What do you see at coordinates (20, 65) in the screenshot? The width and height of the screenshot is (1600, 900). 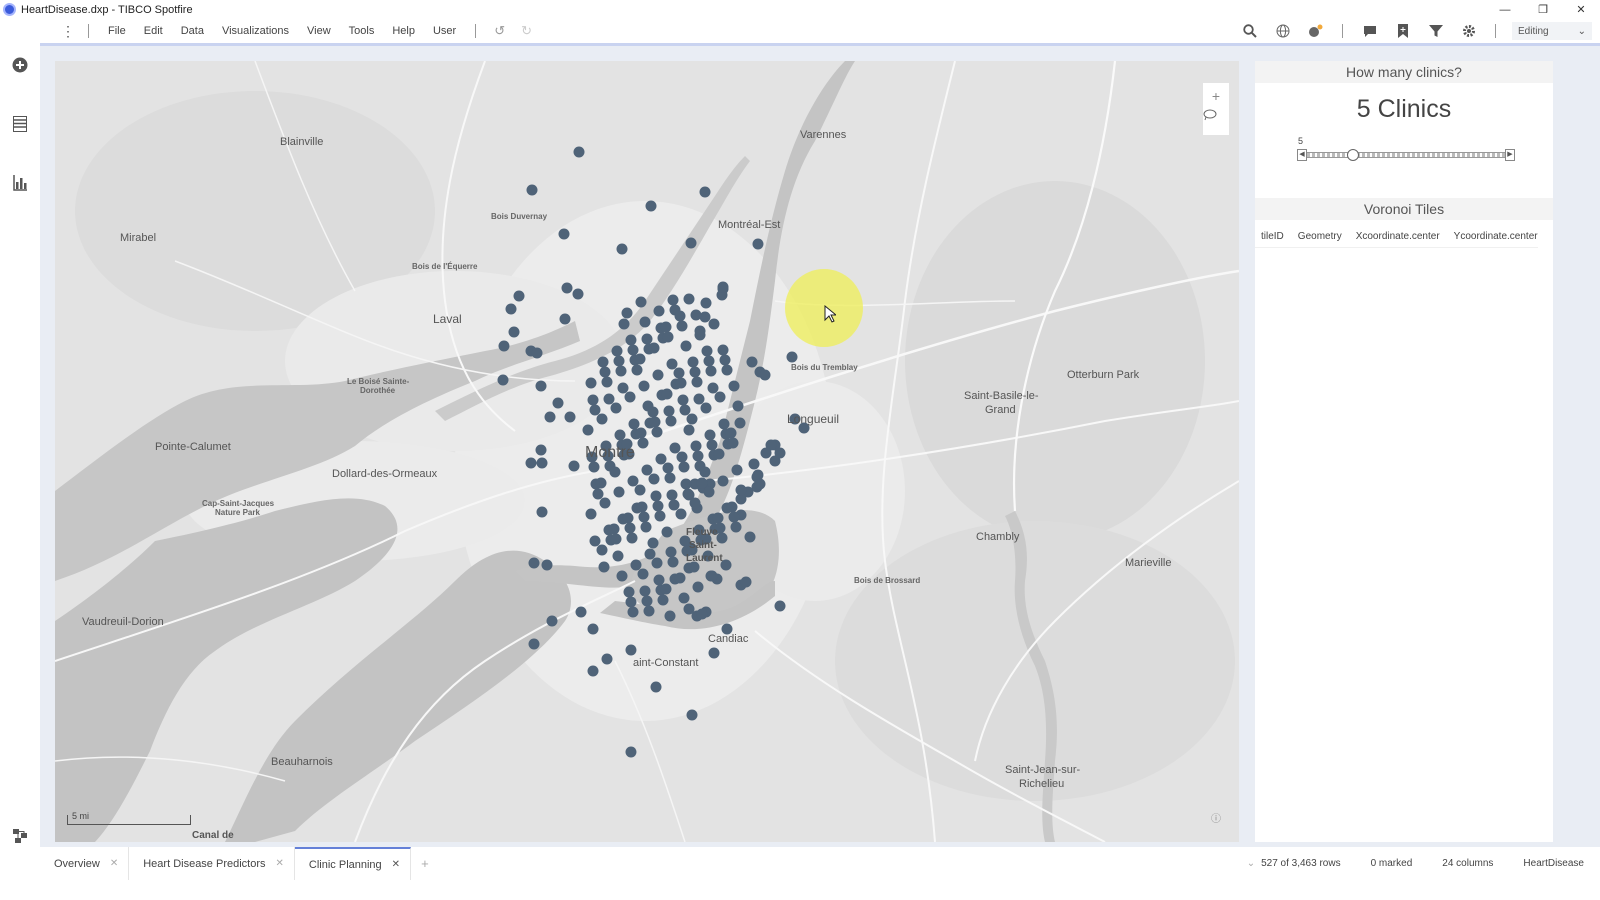 I see `add-circle-icon` at bounding box center [20, 65].